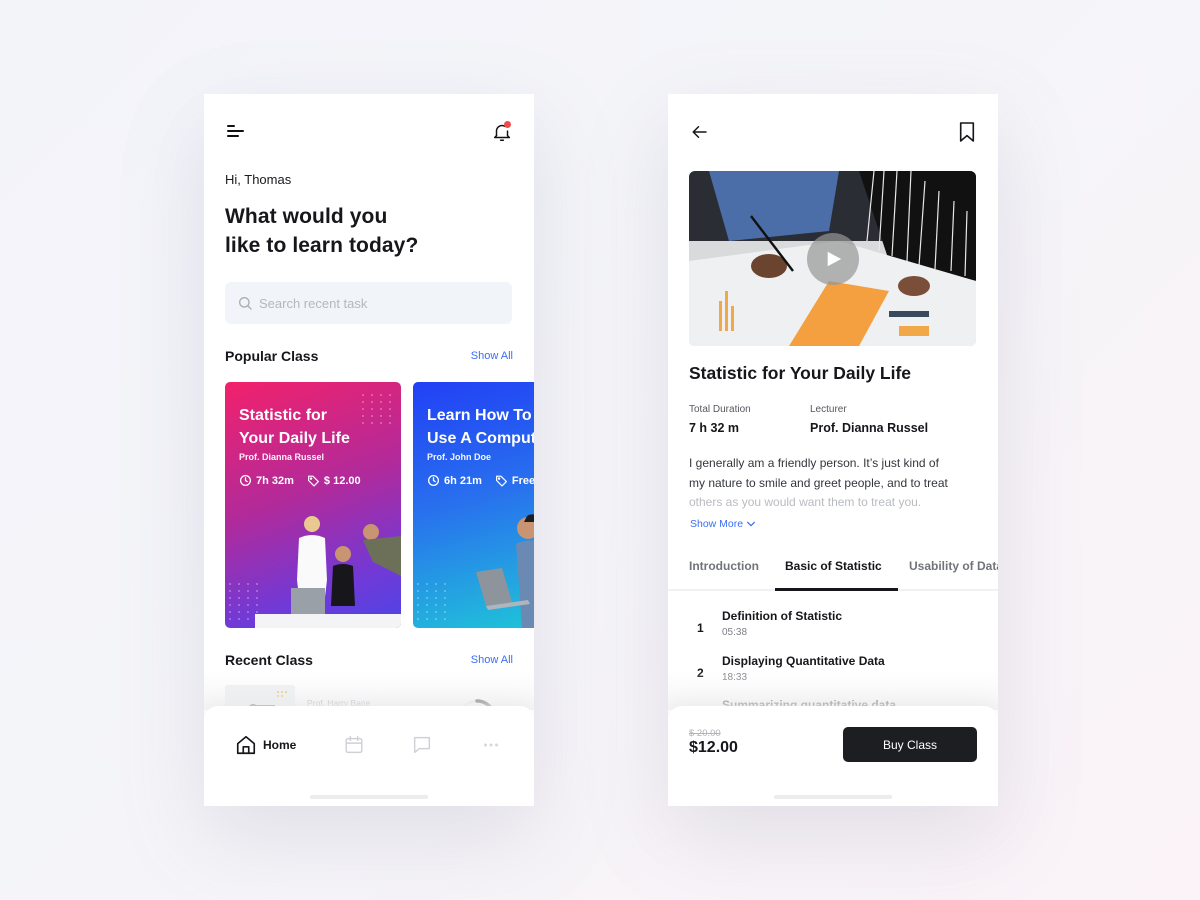  Describe the element at coordinates (480, 427) in the screenshot. I see `course-title: Learn How To Use A Computer` at that location.